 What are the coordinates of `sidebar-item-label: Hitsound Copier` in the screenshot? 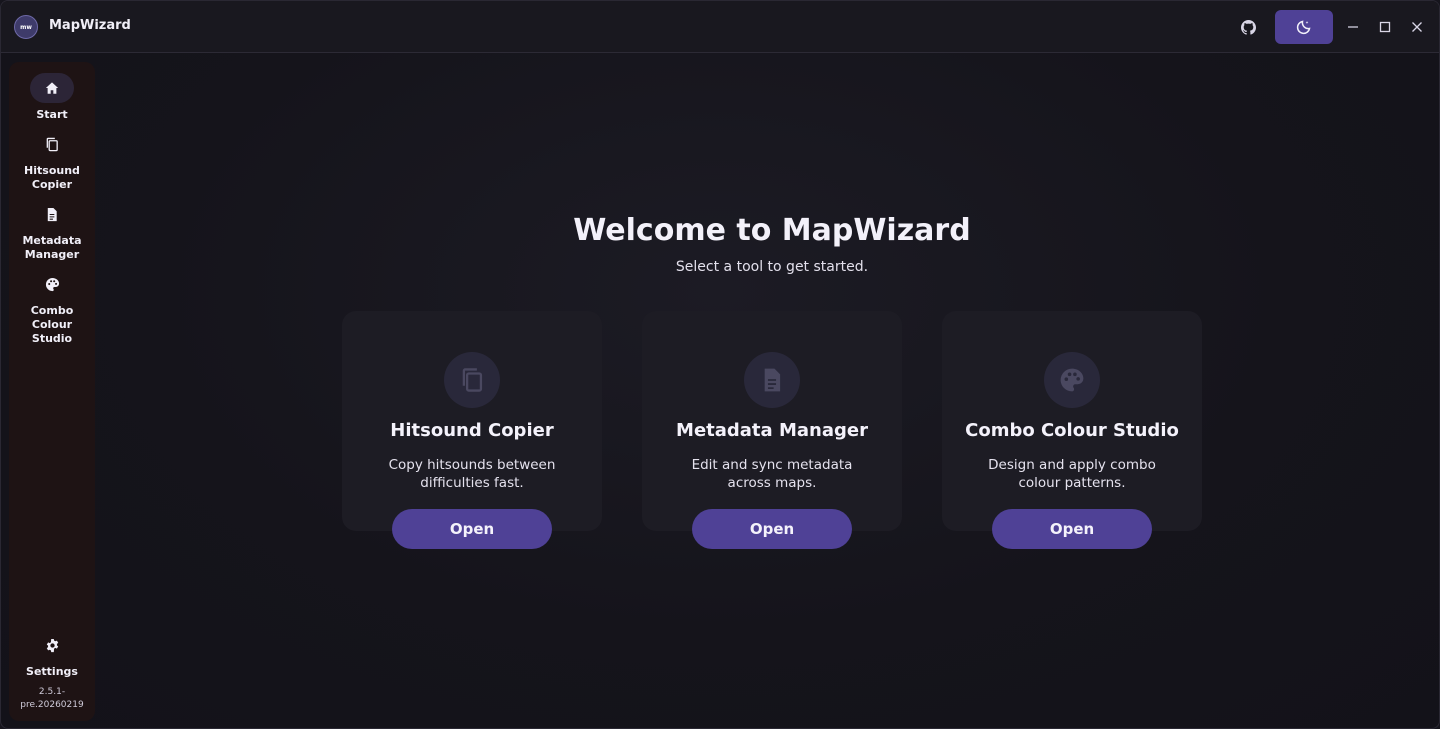 It's located at (52, 177).